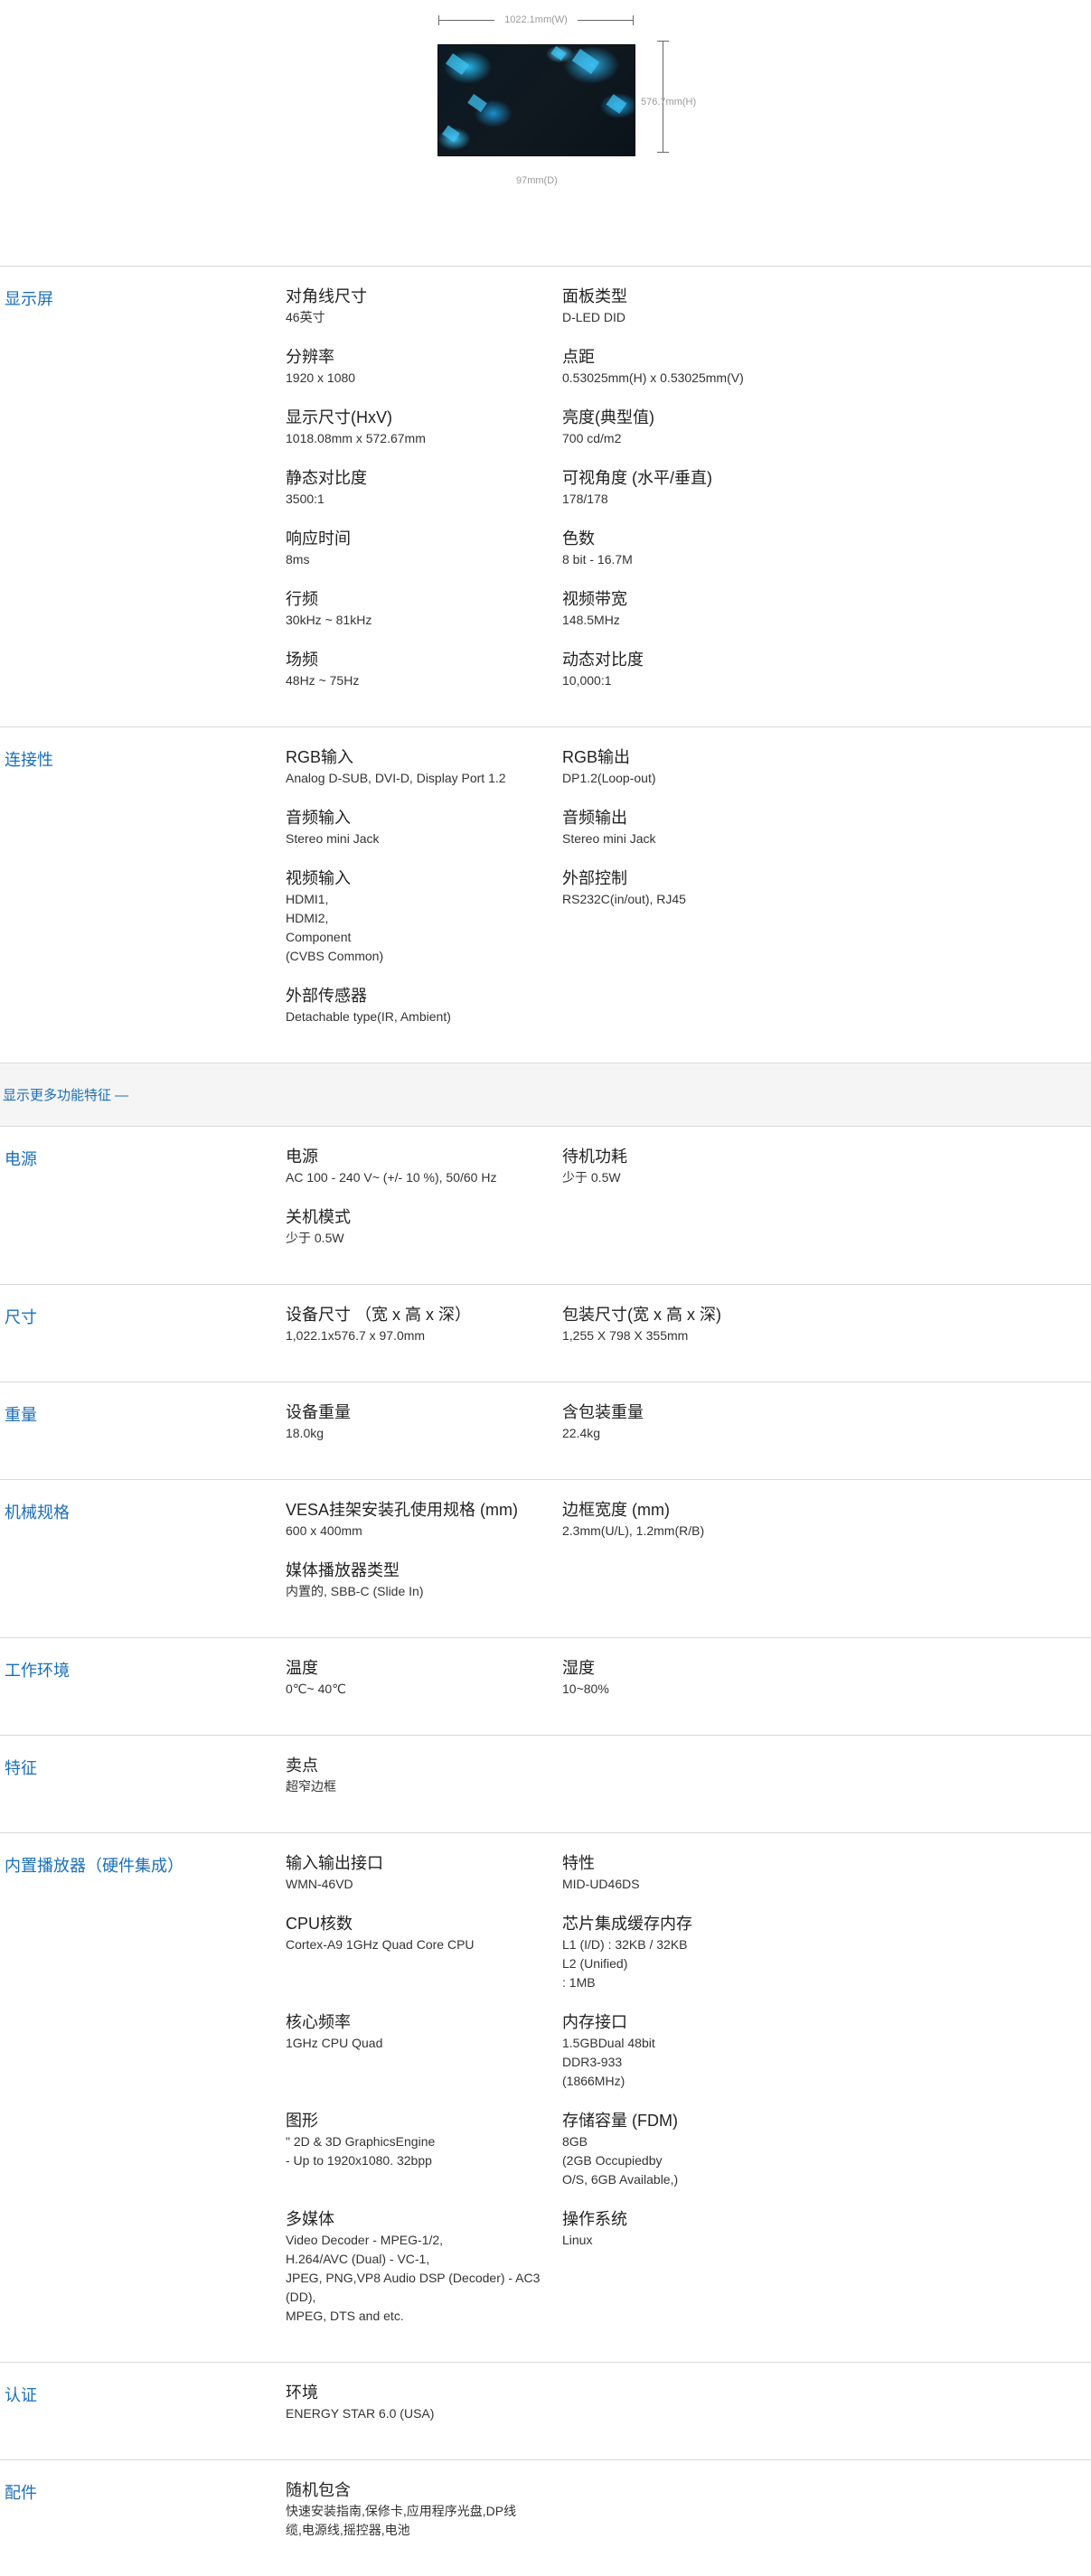  I want to click on spec-value: HDMI1, HDMI2, Component (CVBS Common), so click(335, 927).